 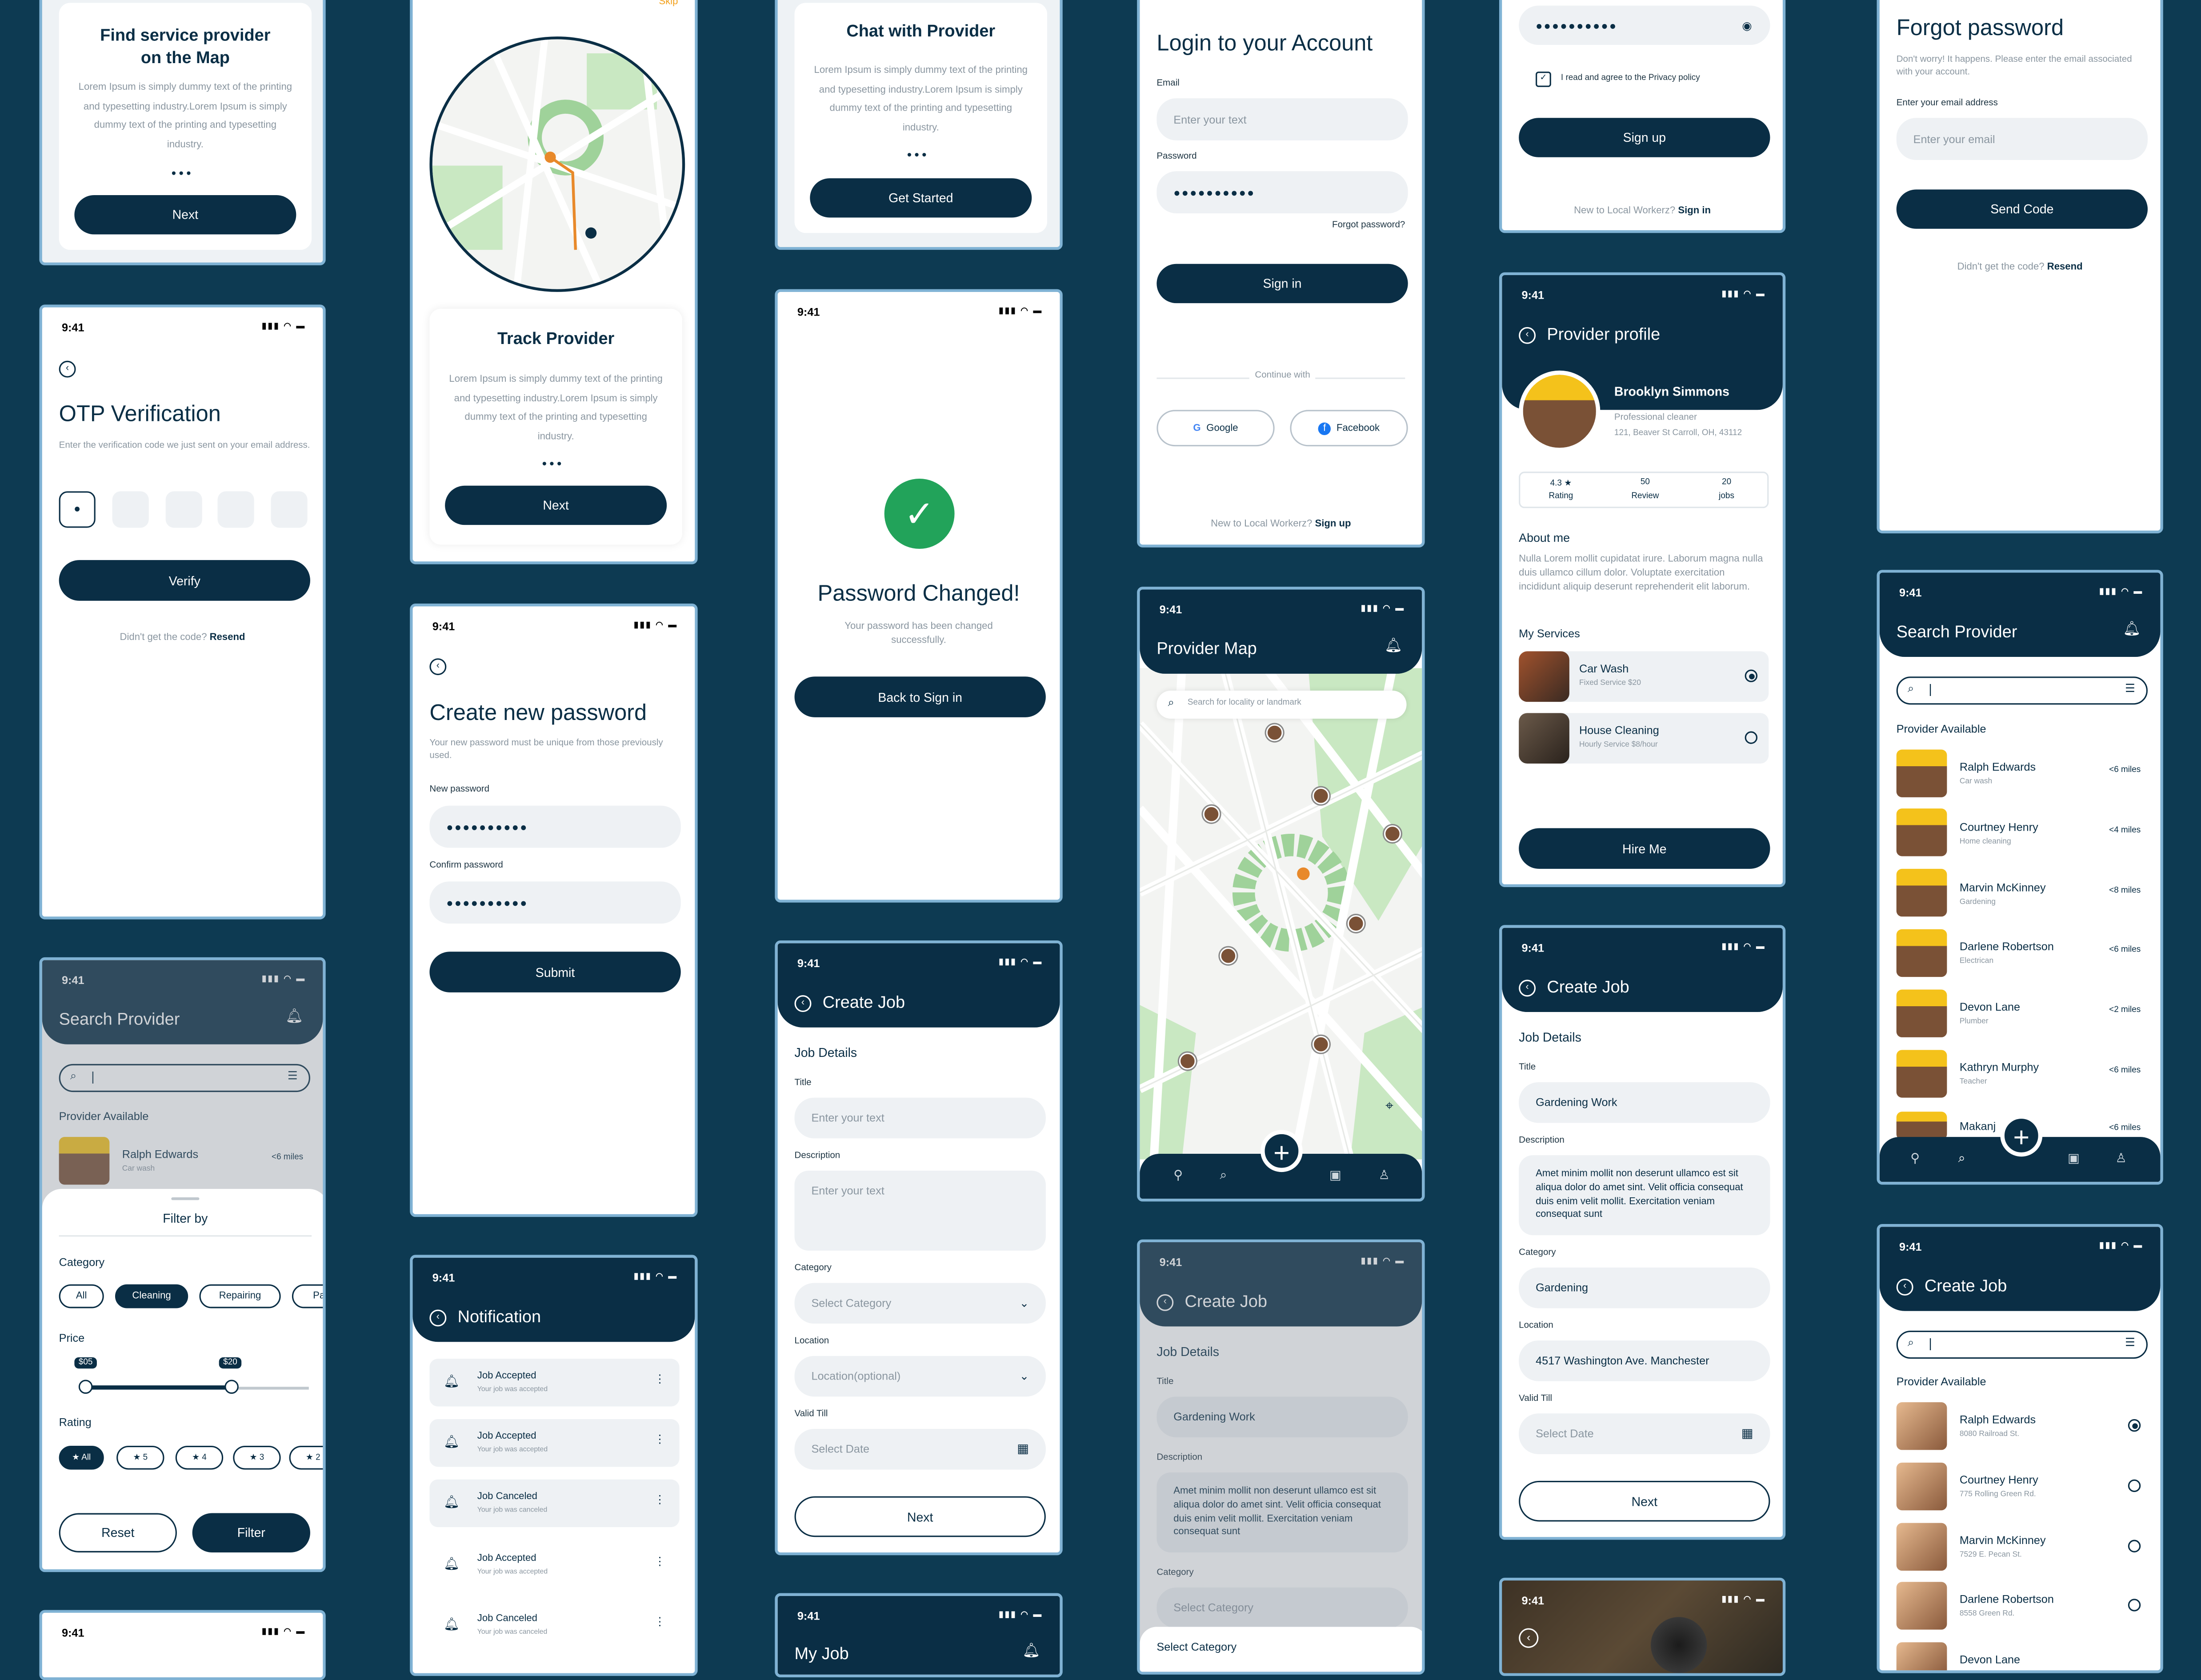 What do you see at coordinates (920, 1210) in the screenshot?
I see `description-field: Enter your text` at bounding box center [920, 1210].